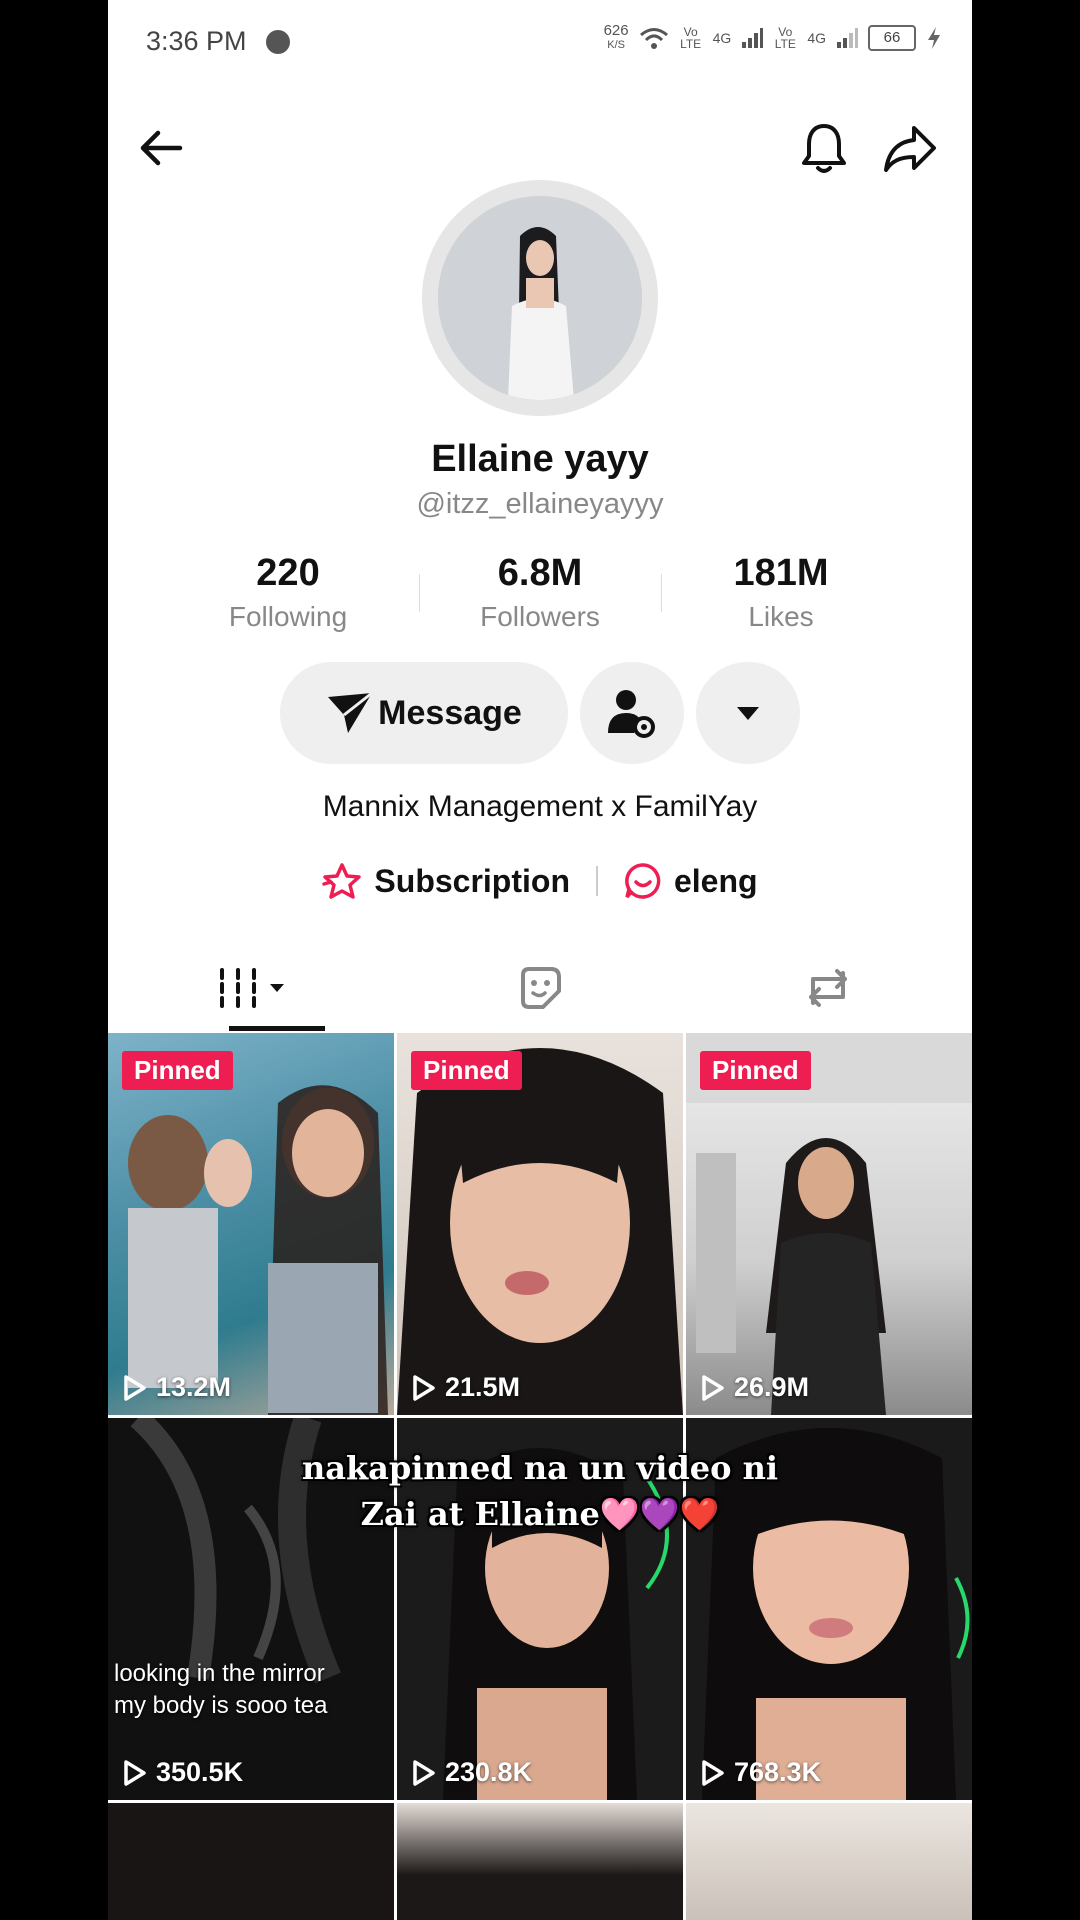 Image resolution: width=1080 pixels, height=1920 pixels. What do you see at coordinates (278, 42) in the screenshot?
I see `messenger-icon` at bounding box center [278, 42].